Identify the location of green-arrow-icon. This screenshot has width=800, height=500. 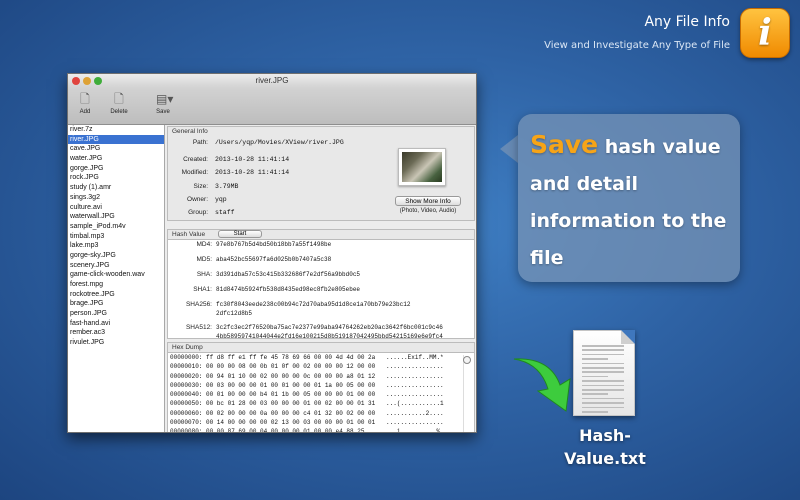
(542, 385).